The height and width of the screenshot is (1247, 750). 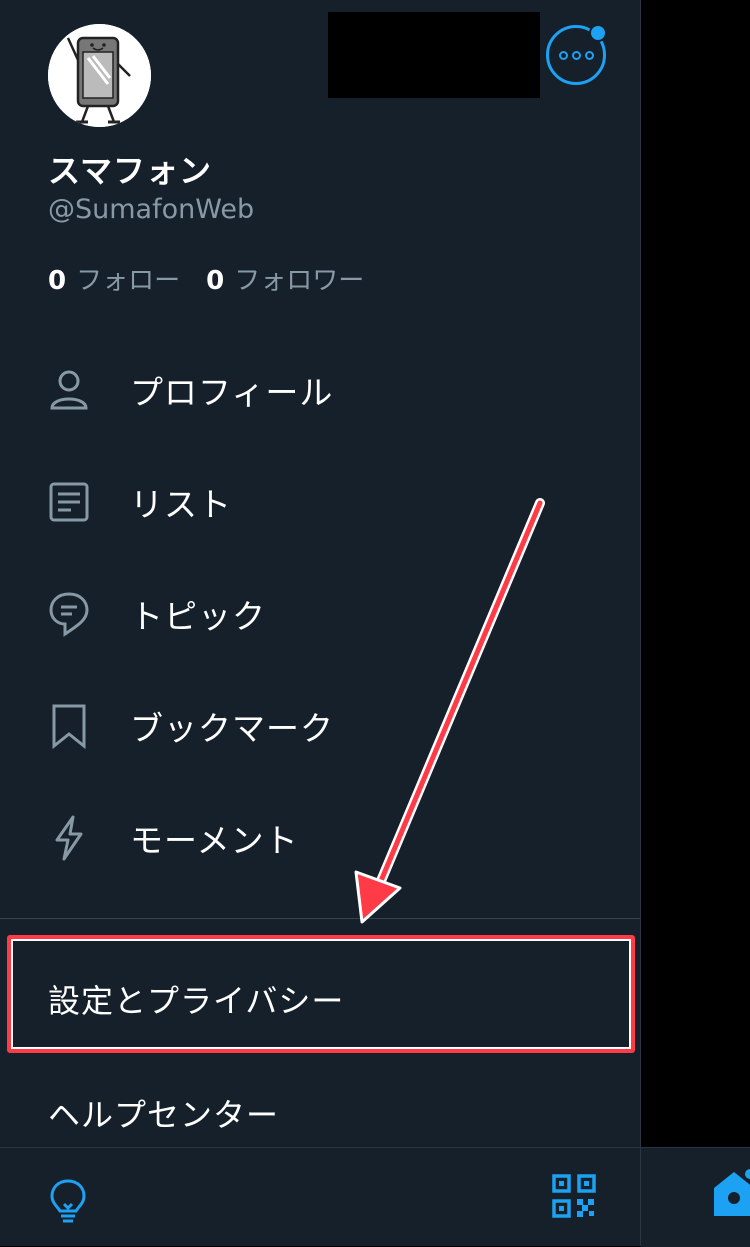 What do you see at coordinates (695, 623) in the screenshot?
I see `background-timeline` at bounding box center [695, 623].